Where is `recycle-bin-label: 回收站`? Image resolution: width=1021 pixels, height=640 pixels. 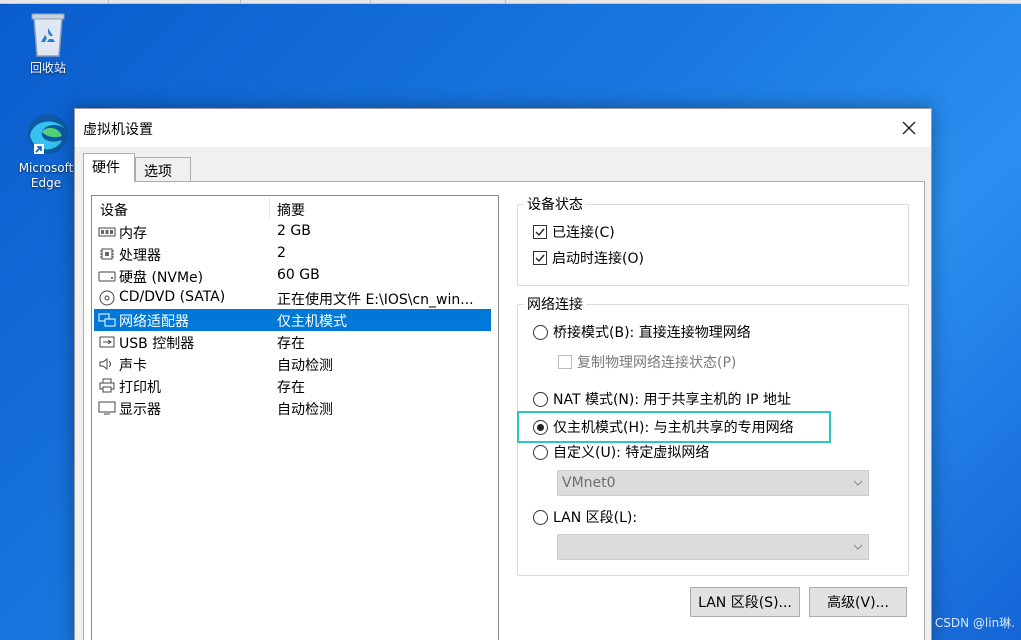
recycle-bin-label: 回收站 is located at coordinates (47, 68).